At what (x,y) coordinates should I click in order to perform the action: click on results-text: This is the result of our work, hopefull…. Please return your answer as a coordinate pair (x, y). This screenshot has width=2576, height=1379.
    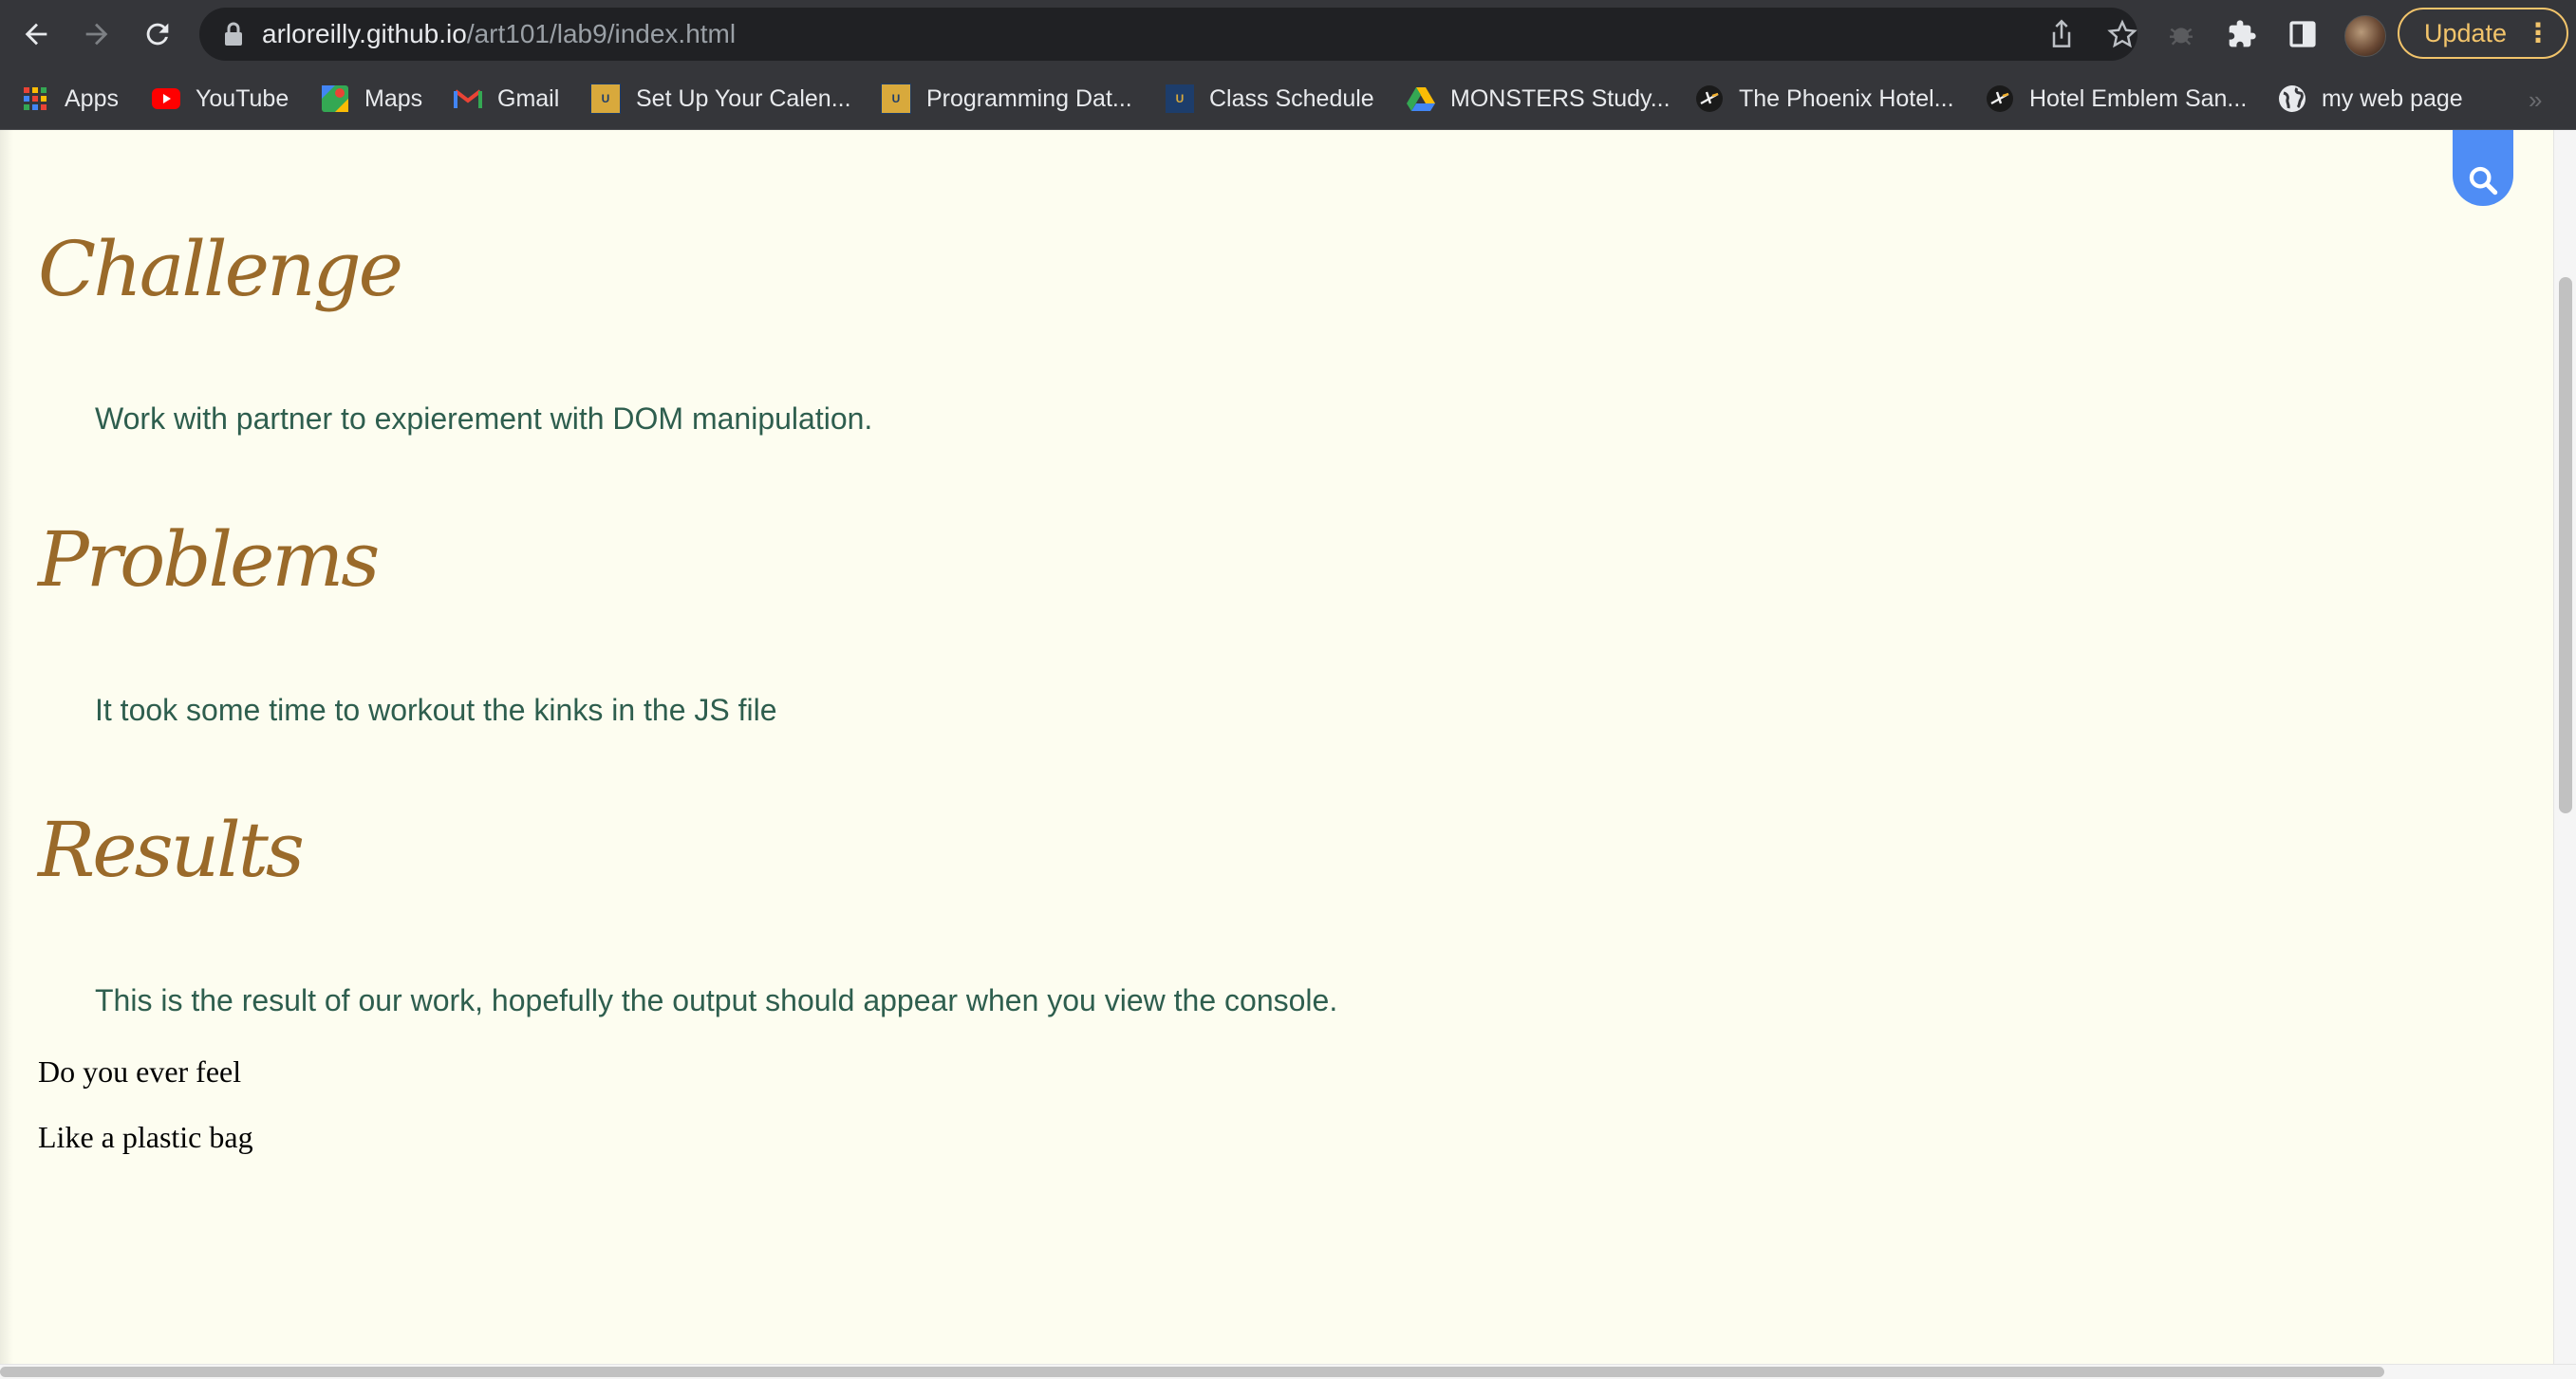
    Looking at the image, I should click on (716, 1000).